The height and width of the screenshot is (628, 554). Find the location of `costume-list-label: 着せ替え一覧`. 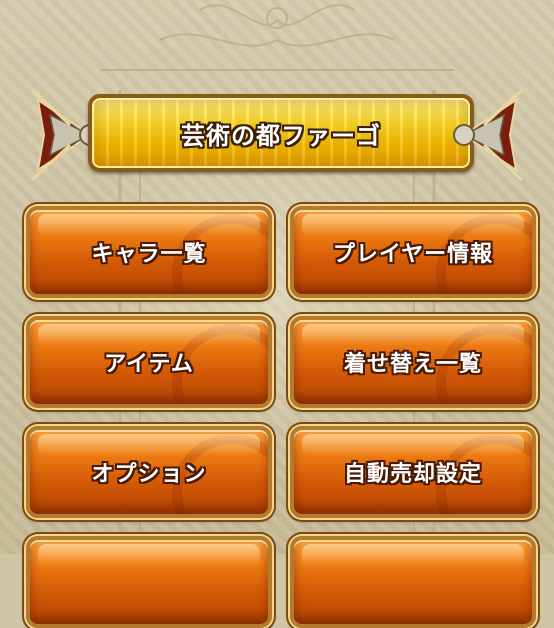

costume-list-label: 着せ替え一覧 is located at coordinates (412, 364).